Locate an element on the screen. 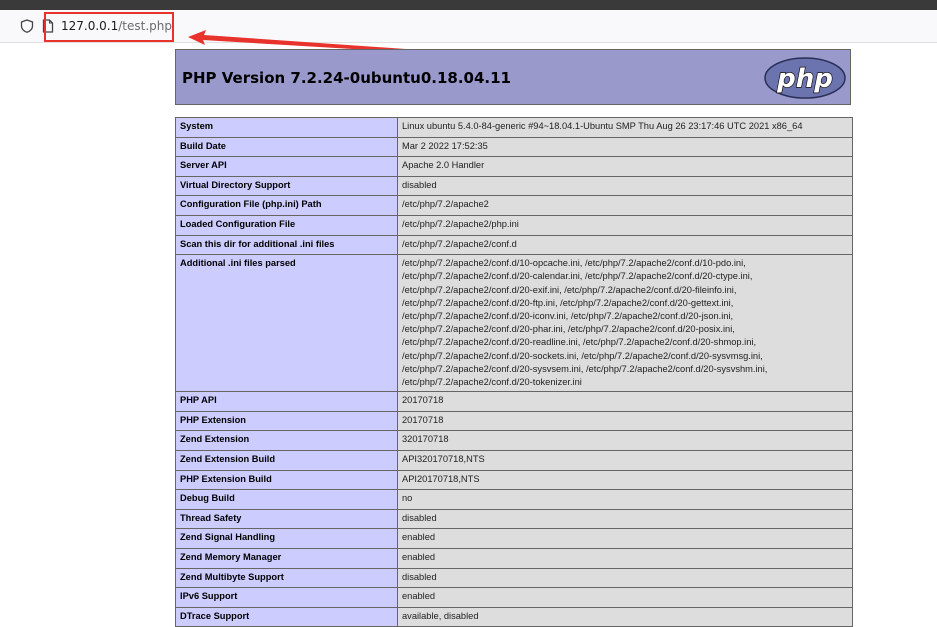 Image resolution: width=937 pixels, height=627 pixels. table-row: DTrace Support available, disabled is located at coordinates (514, 616).